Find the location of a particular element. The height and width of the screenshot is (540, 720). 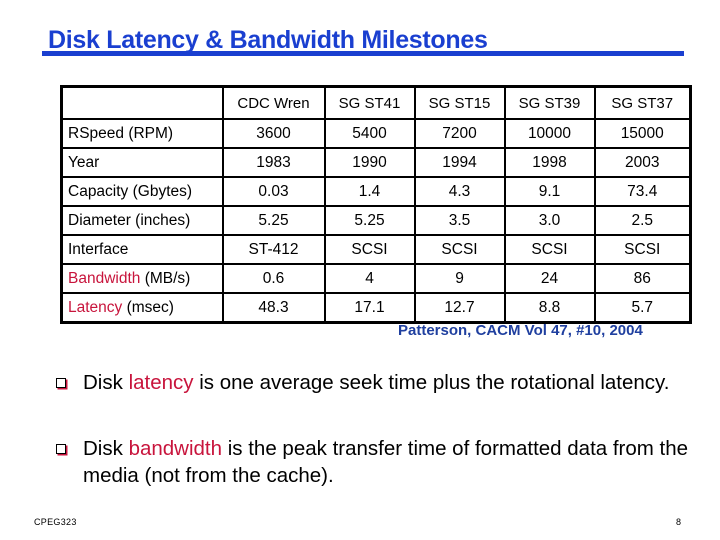

row-label: Capacity (Gbytes) is located at coordinates (142, 191).